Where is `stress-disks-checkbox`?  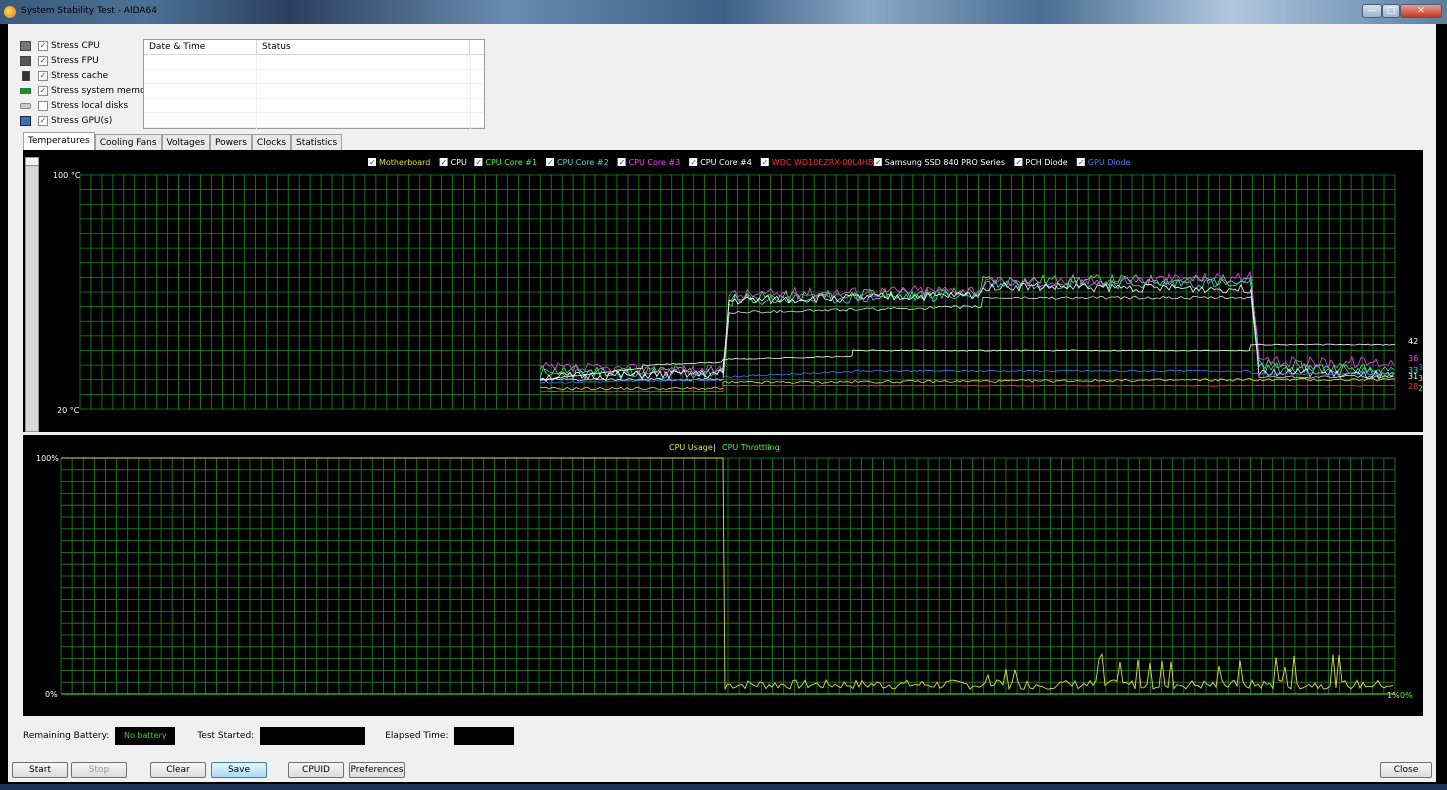
stress-disks-checkbox is located at coordinates (43, 105).